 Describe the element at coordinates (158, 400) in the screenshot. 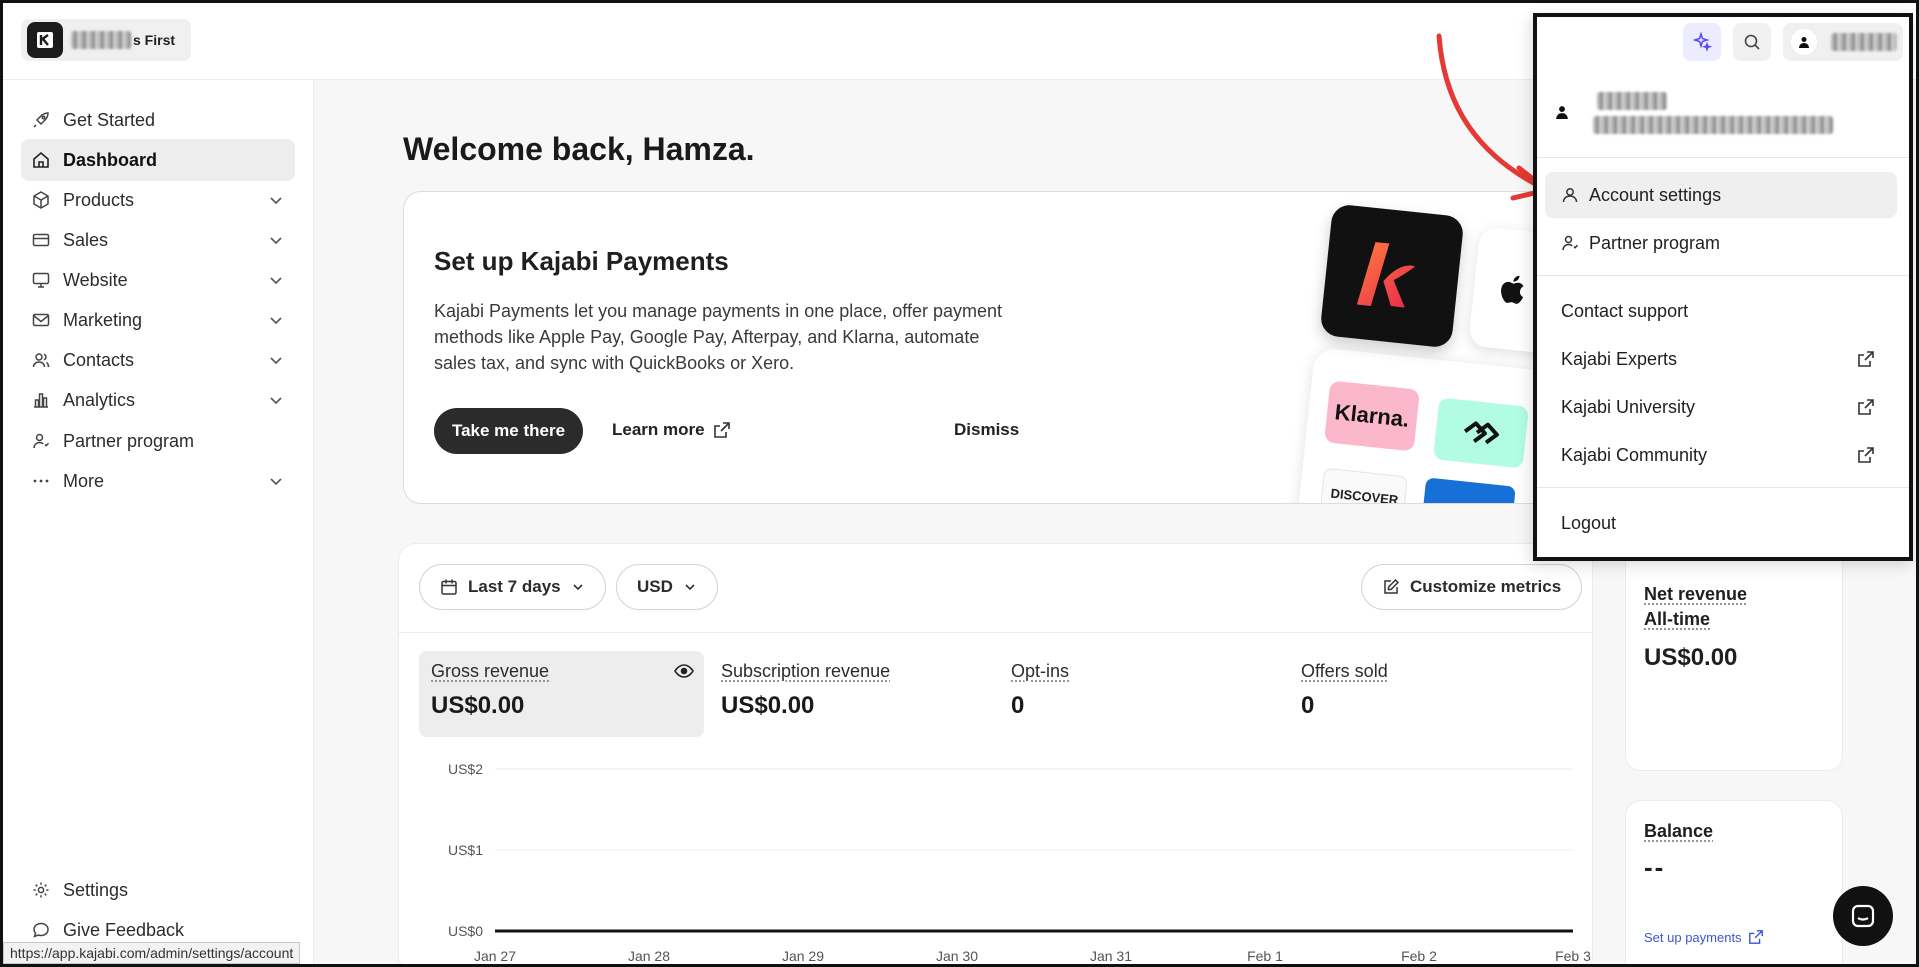

I see `sidebar-item-analytics: Analytics` at that location.